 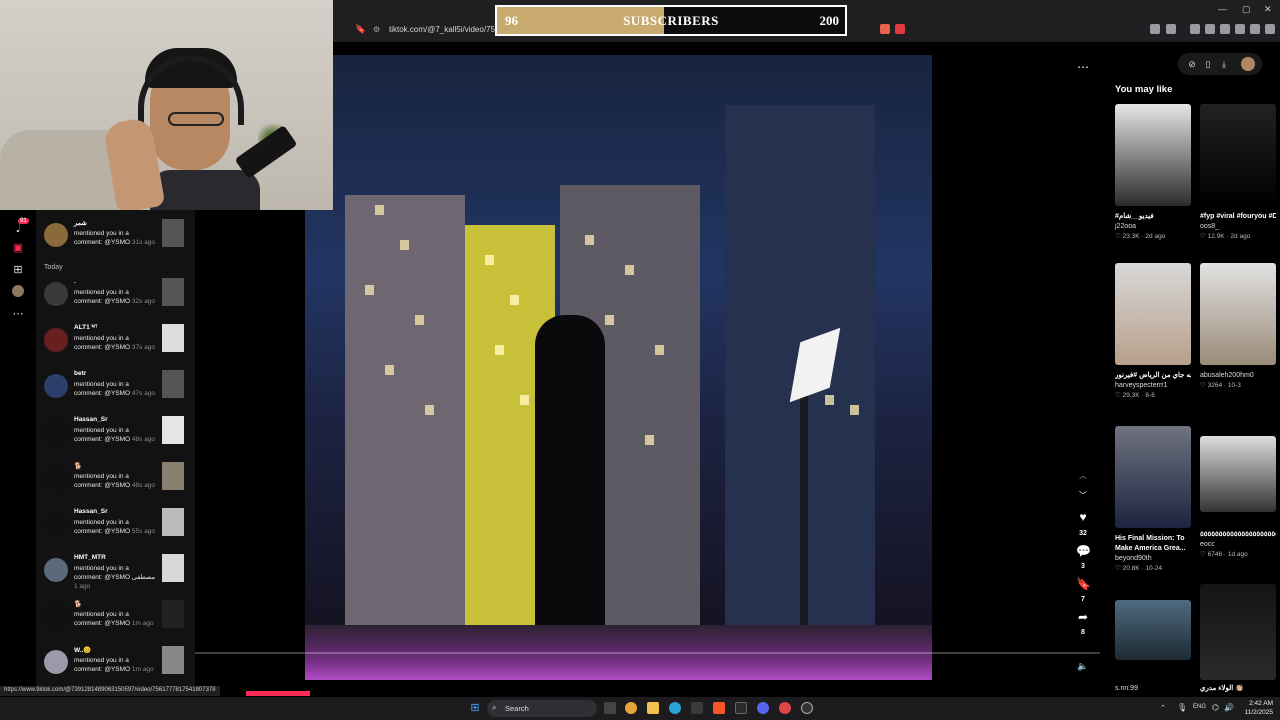 I want to click on tiktok-logo-icon: 𝅘𝅥, so click(x=18, y=229).